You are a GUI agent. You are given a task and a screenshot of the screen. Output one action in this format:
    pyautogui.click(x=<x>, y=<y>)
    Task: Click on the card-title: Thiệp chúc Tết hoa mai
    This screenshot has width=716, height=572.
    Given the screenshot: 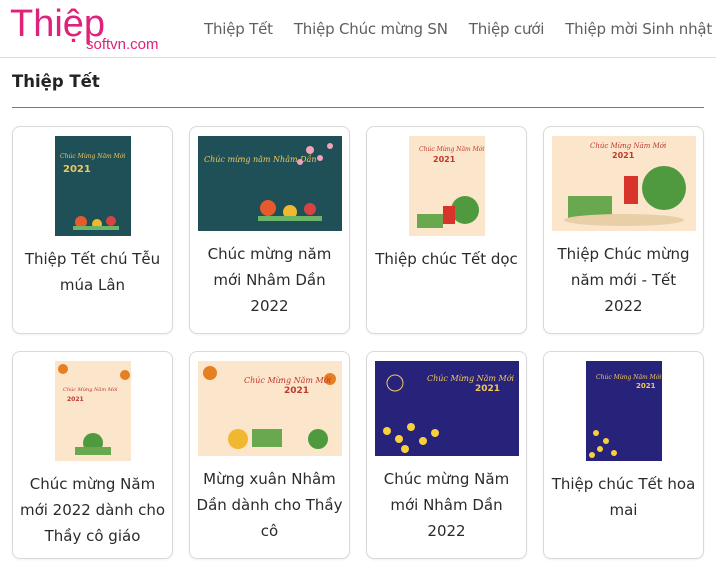 What is the action you would take?
    pyautogui.click(x=623, y=497)
    